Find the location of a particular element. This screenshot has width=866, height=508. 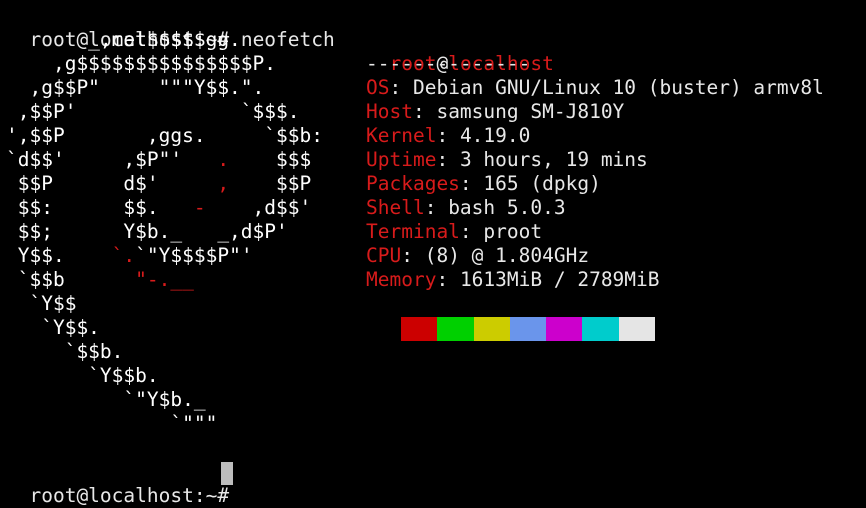

info-row-uptime: Uptime: 3 hours, 19 mins is located at coordinates (507, 160).